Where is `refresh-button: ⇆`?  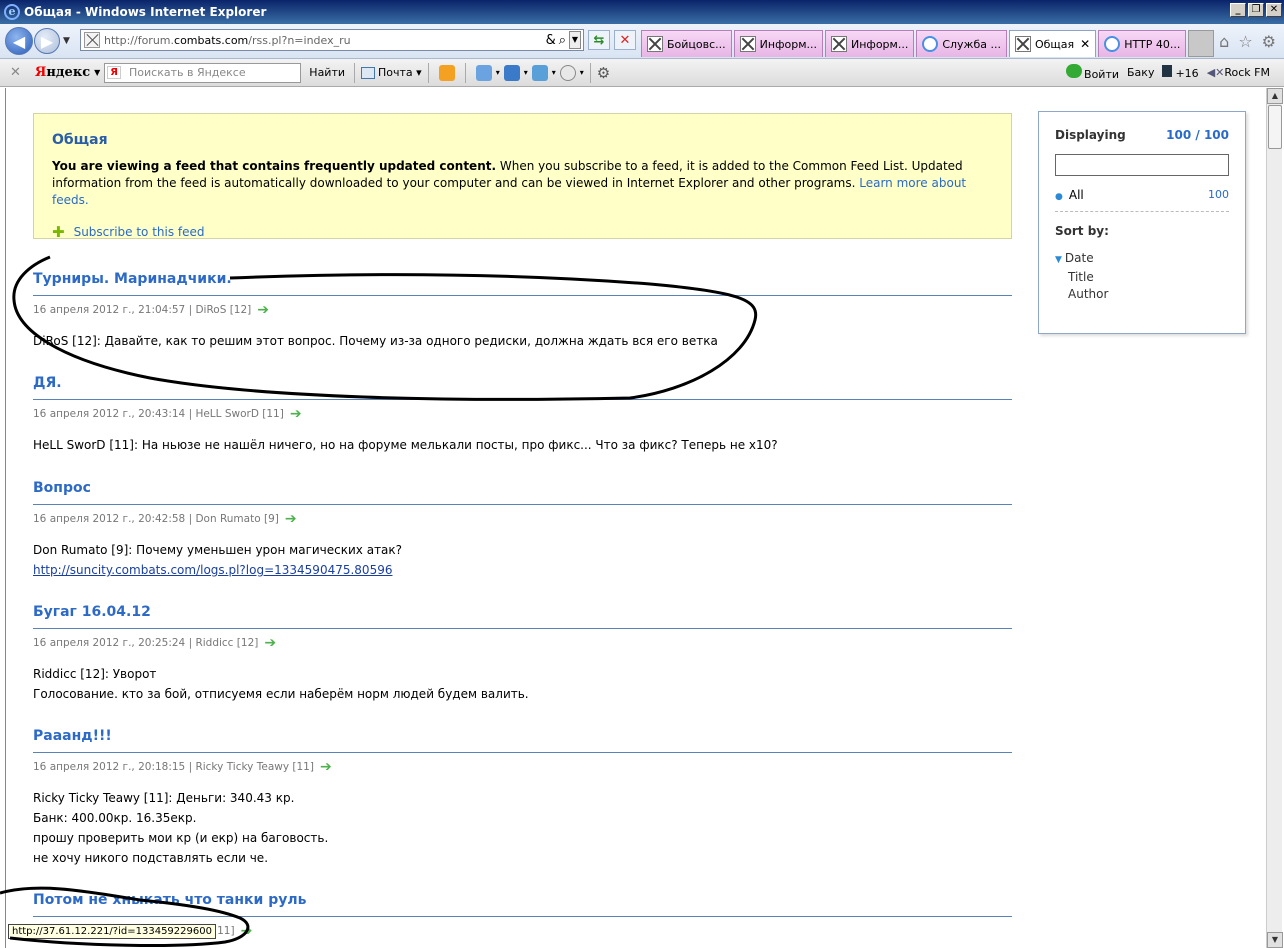 refresh-button: ⇆ is located at coordinates (599, 40).